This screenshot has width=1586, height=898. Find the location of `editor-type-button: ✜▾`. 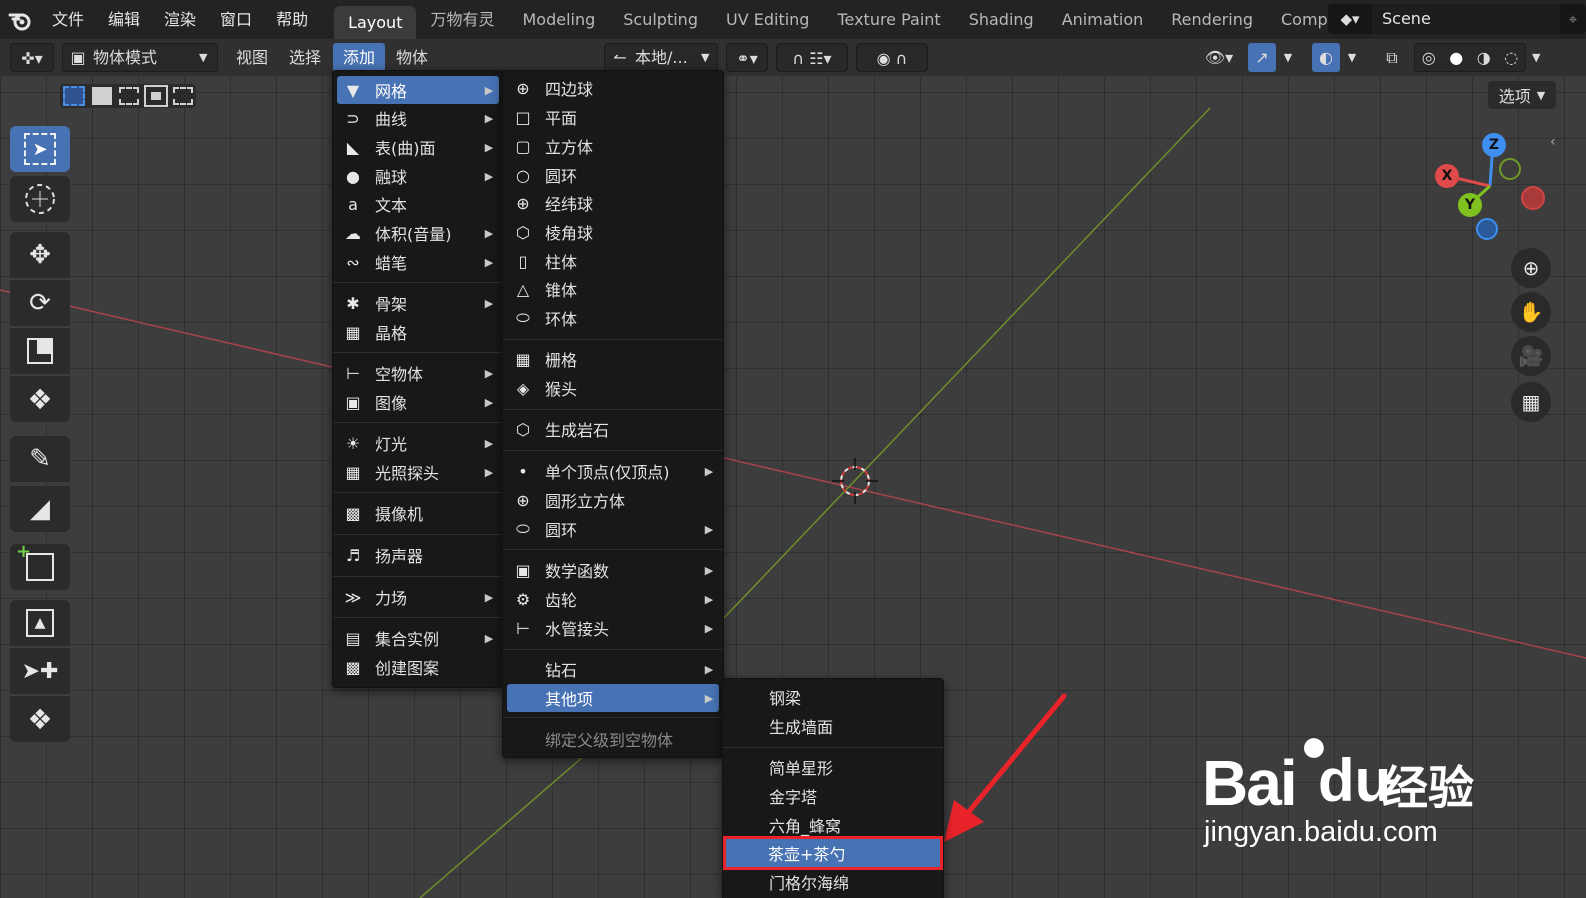

editor-type-button: ✜▾ is located at coordinates (32, 57).